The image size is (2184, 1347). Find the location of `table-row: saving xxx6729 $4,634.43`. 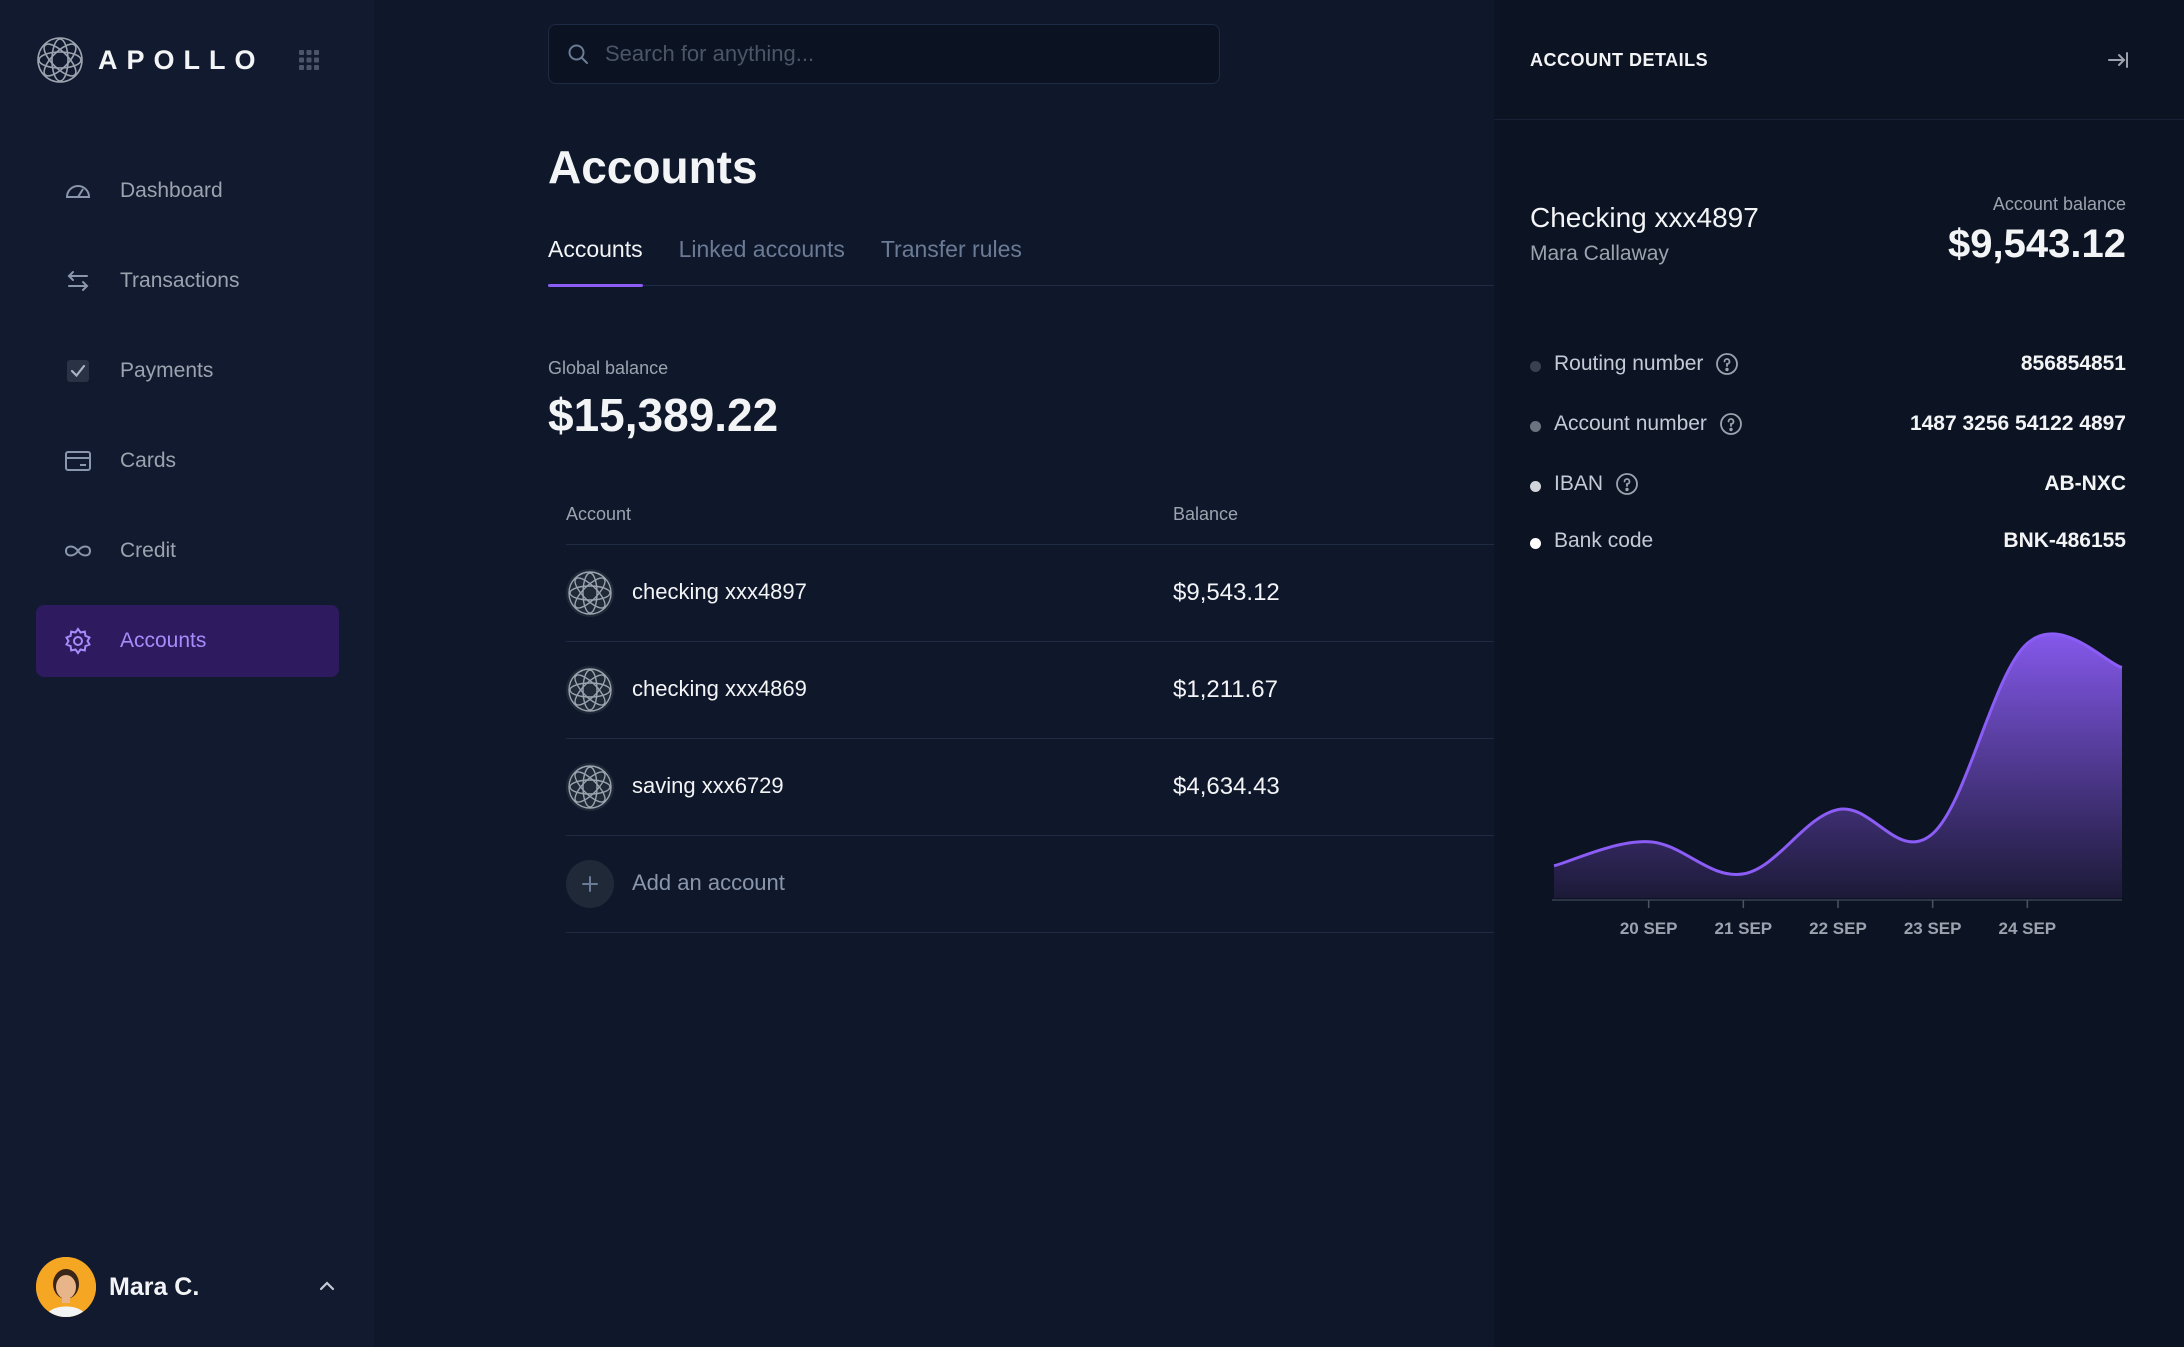

table-row: saving xxx6729 $4,634.43 is located at coordinates (1030, 787).